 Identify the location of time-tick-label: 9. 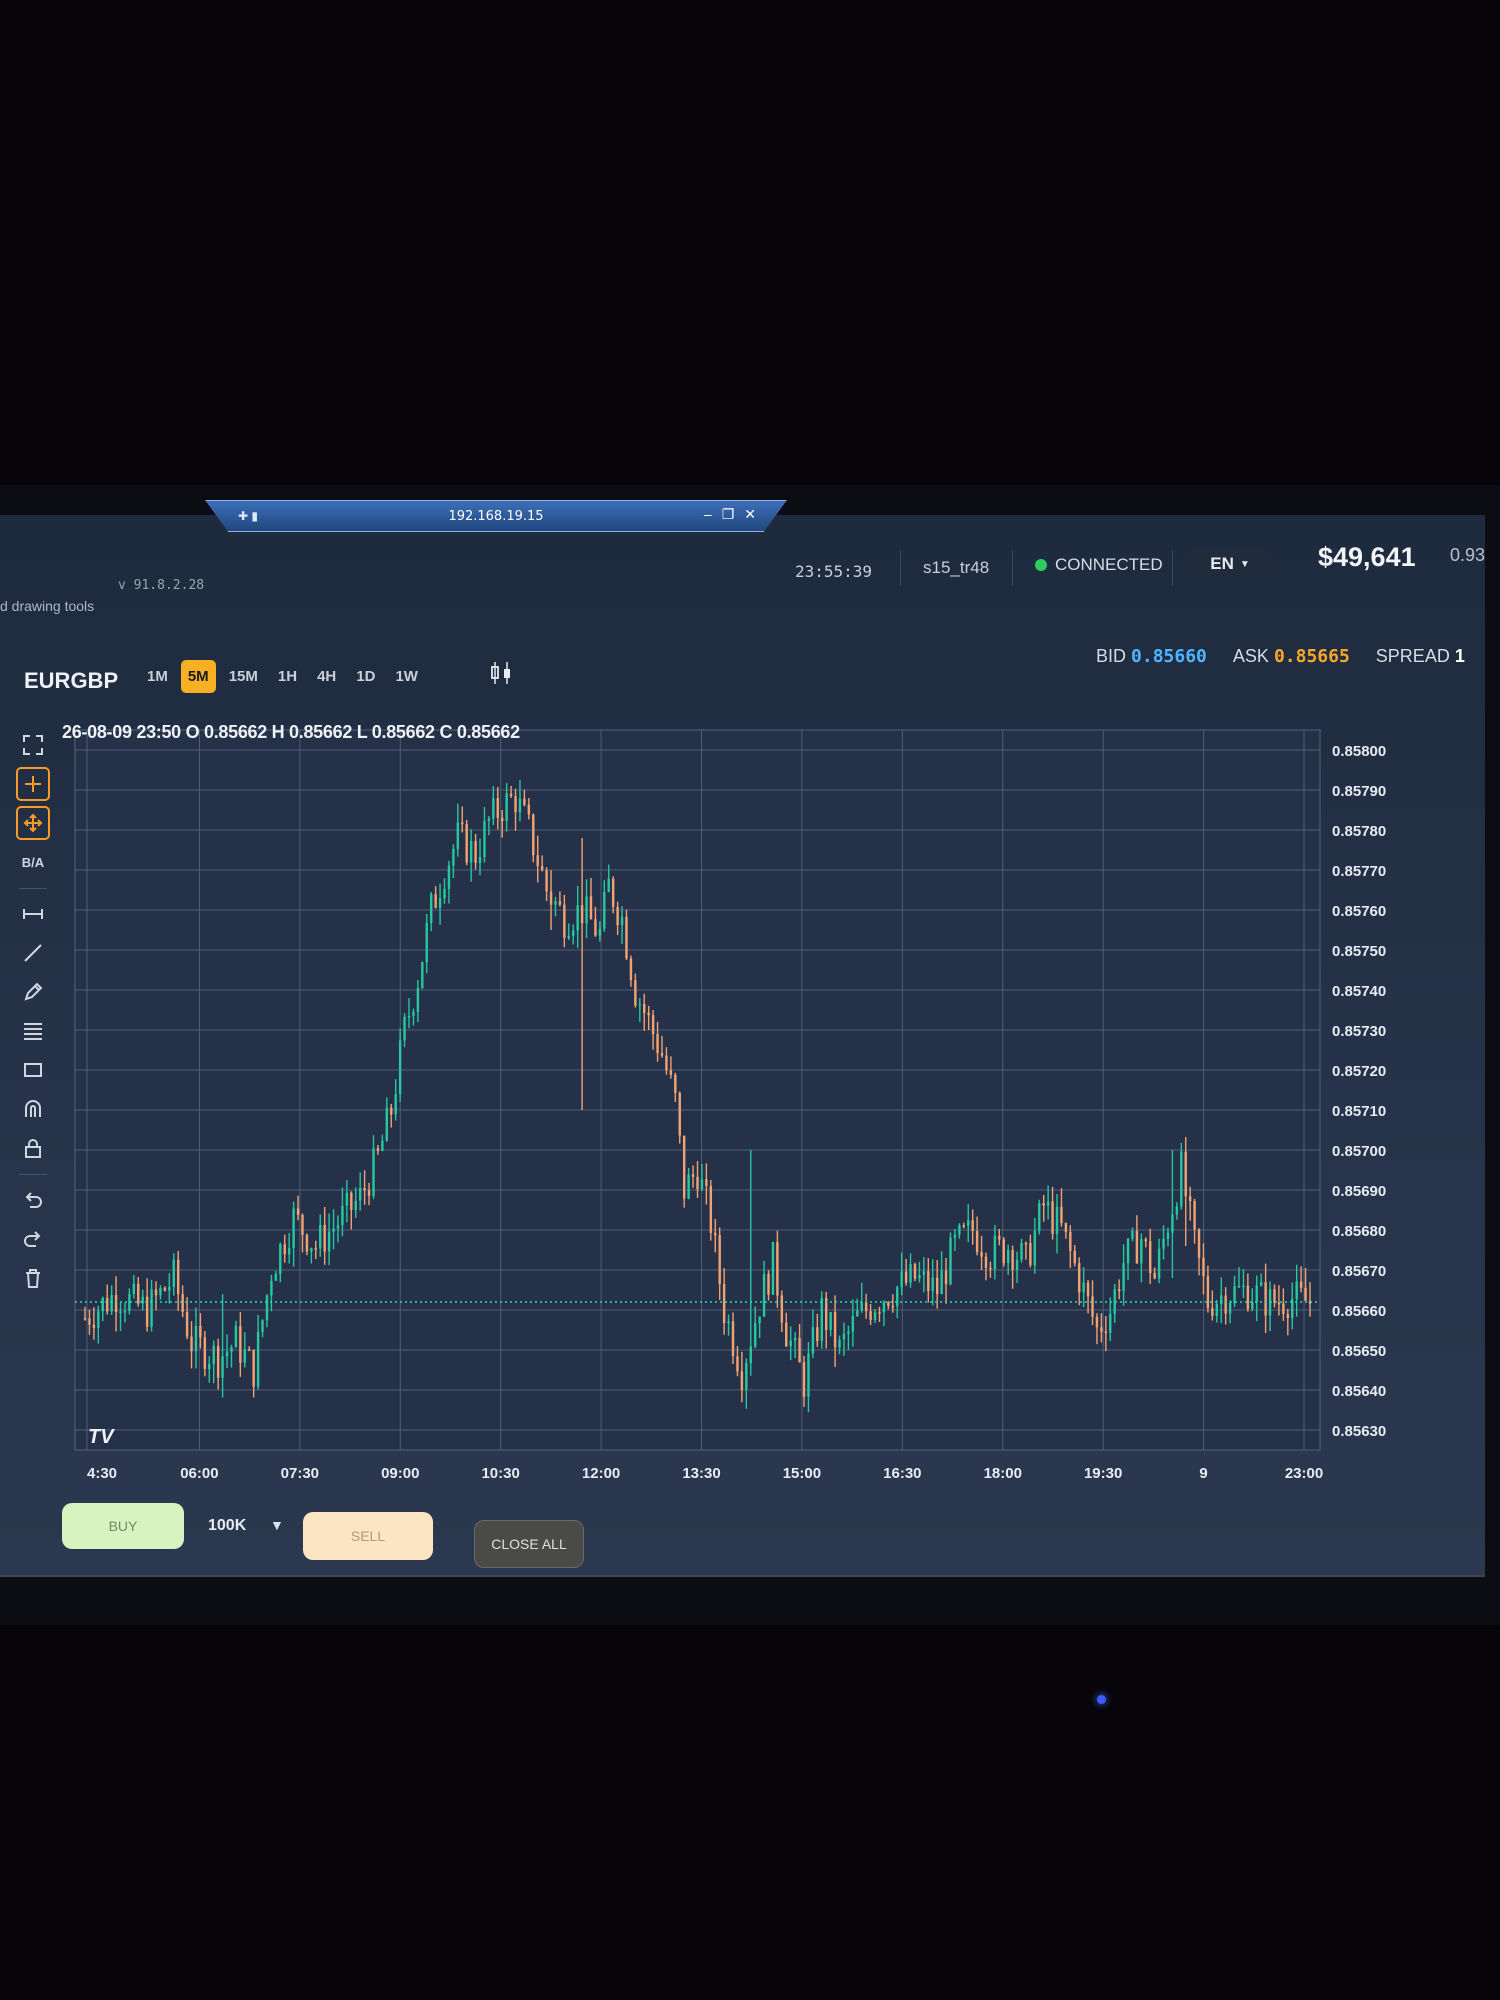
(1203, 1473).